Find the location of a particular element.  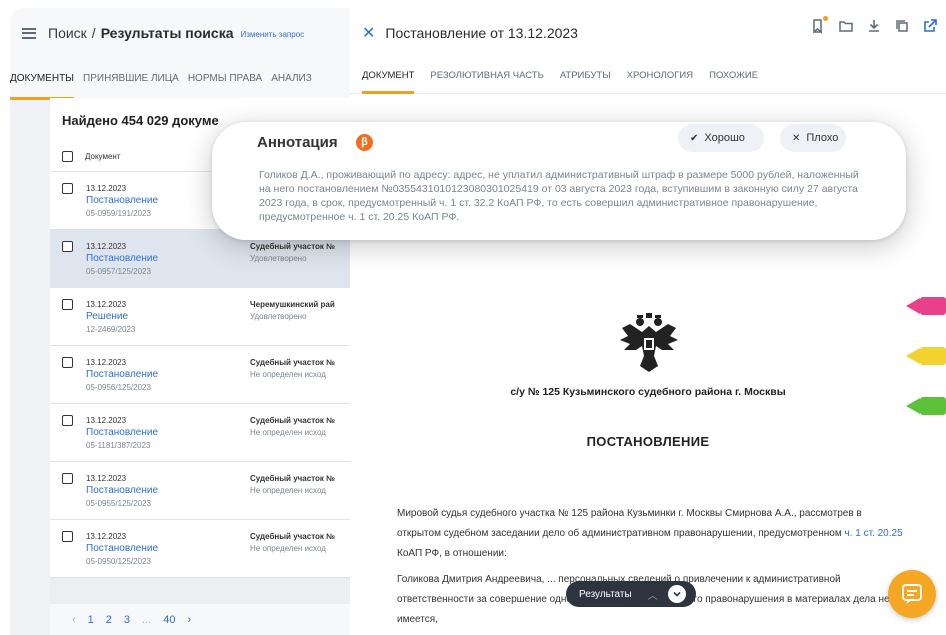

tab-attributes: АТРИБУТЫ is located at coordinates (585, 76).